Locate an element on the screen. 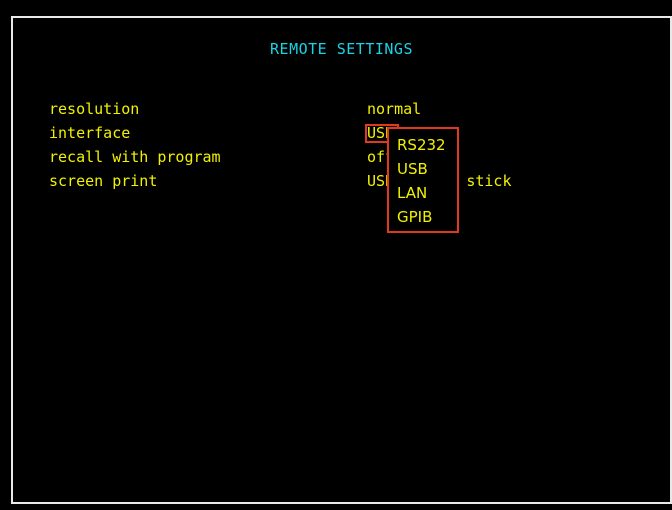 The width and height of the screenshot is (672, 510). setting-label-recall-with-program: recall with program is located at coordinates (135, 157).